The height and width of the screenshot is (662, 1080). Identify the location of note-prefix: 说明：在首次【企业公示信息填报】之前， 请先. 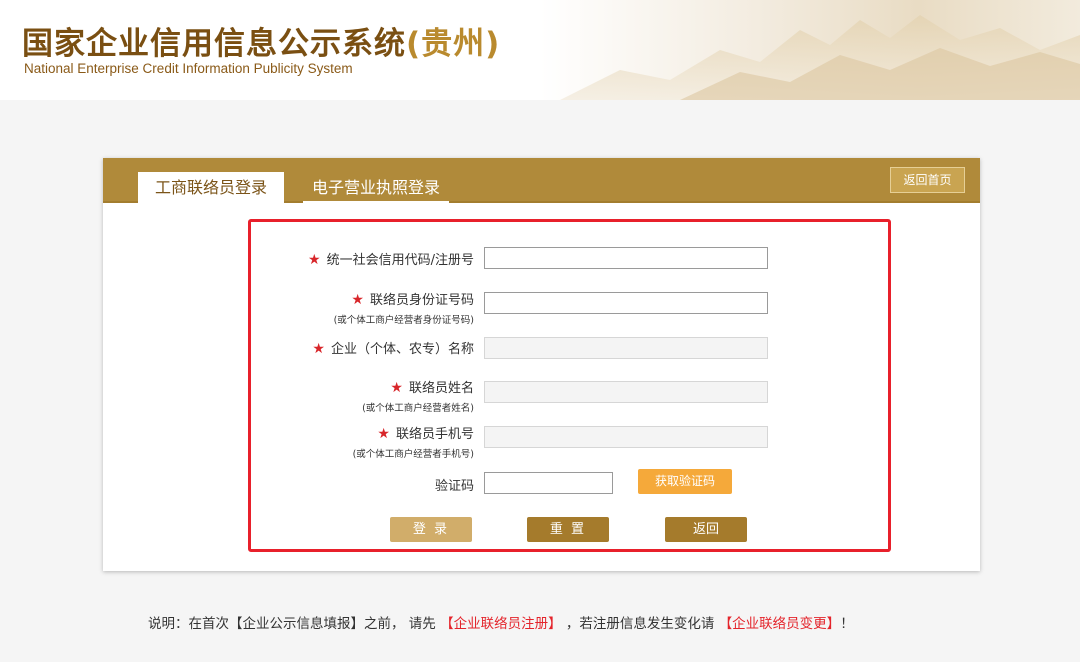
(292, 624).